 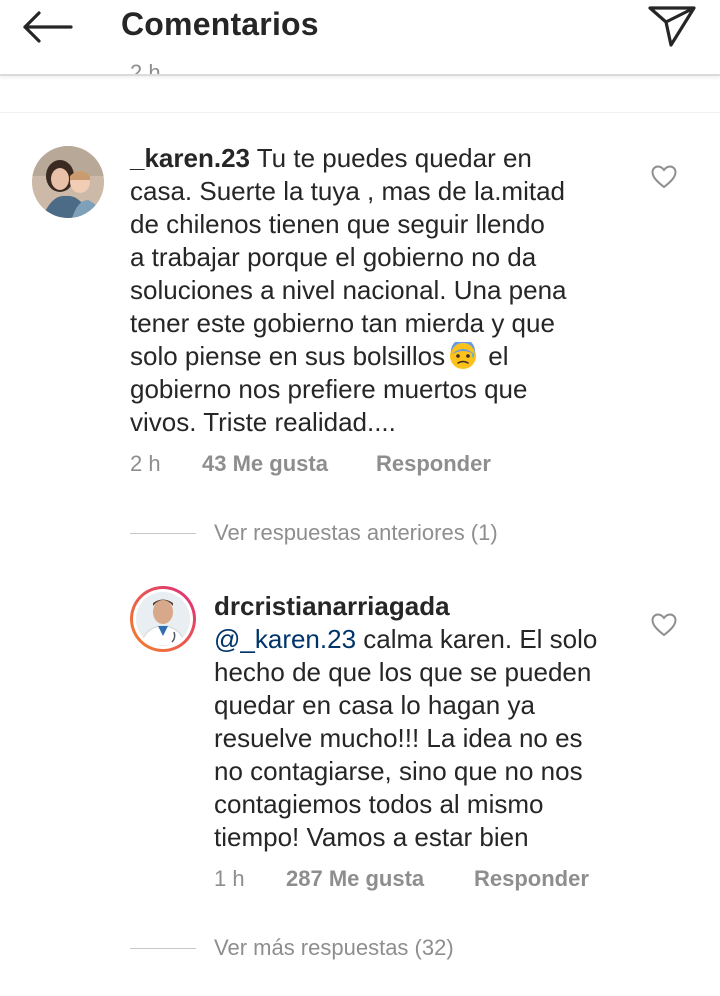 I want to click on share-button, so click(x=672, y=25).